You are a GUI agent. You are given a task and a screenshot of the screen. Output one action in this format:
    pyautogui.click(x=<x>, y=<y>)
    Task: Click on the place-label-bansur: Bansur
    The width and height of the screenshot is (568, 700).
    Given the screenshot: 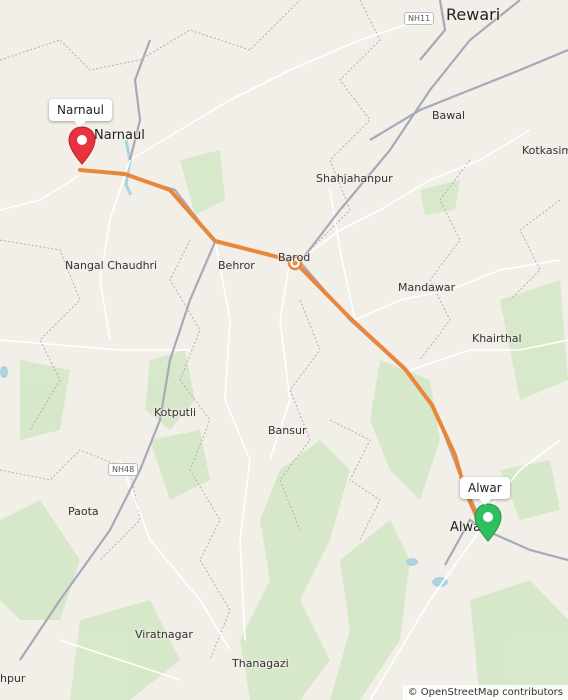 What is the action you would take?
    pyautogui.click(x=287, y=430)
    